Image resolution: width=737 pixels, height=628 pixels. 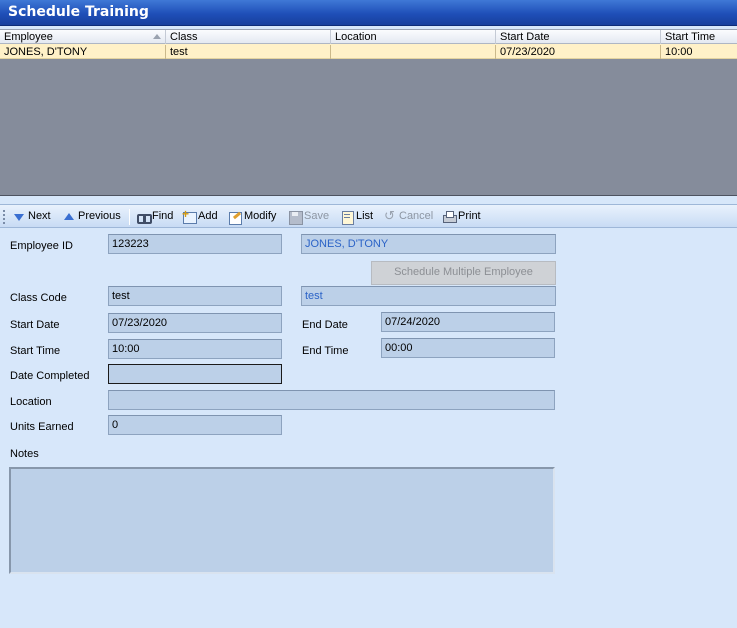 I want to click on start-time-field: 10:00, so click(x=195, y=349).